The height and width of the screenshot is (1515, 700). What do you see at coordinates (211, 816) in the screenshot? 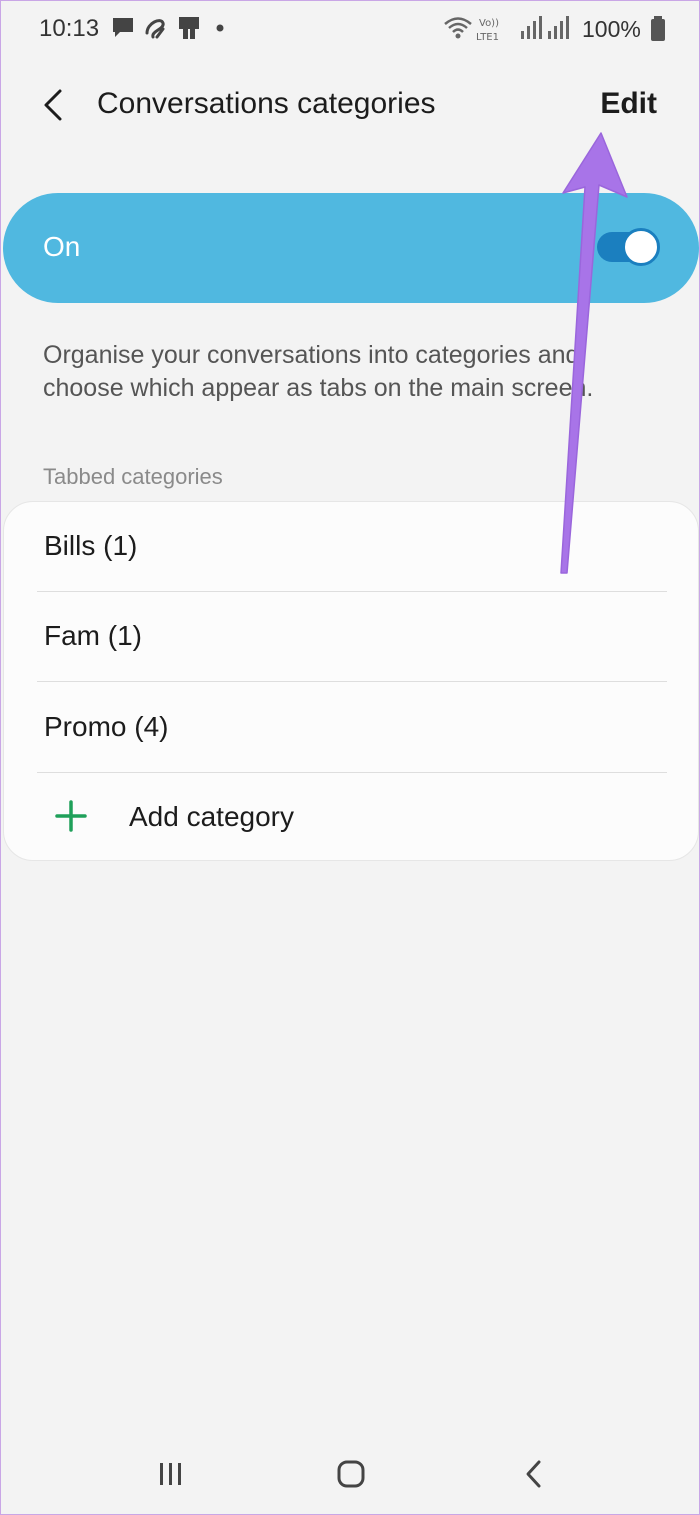
I see `add-category-label: Add category` at bounding box center [211, 816].